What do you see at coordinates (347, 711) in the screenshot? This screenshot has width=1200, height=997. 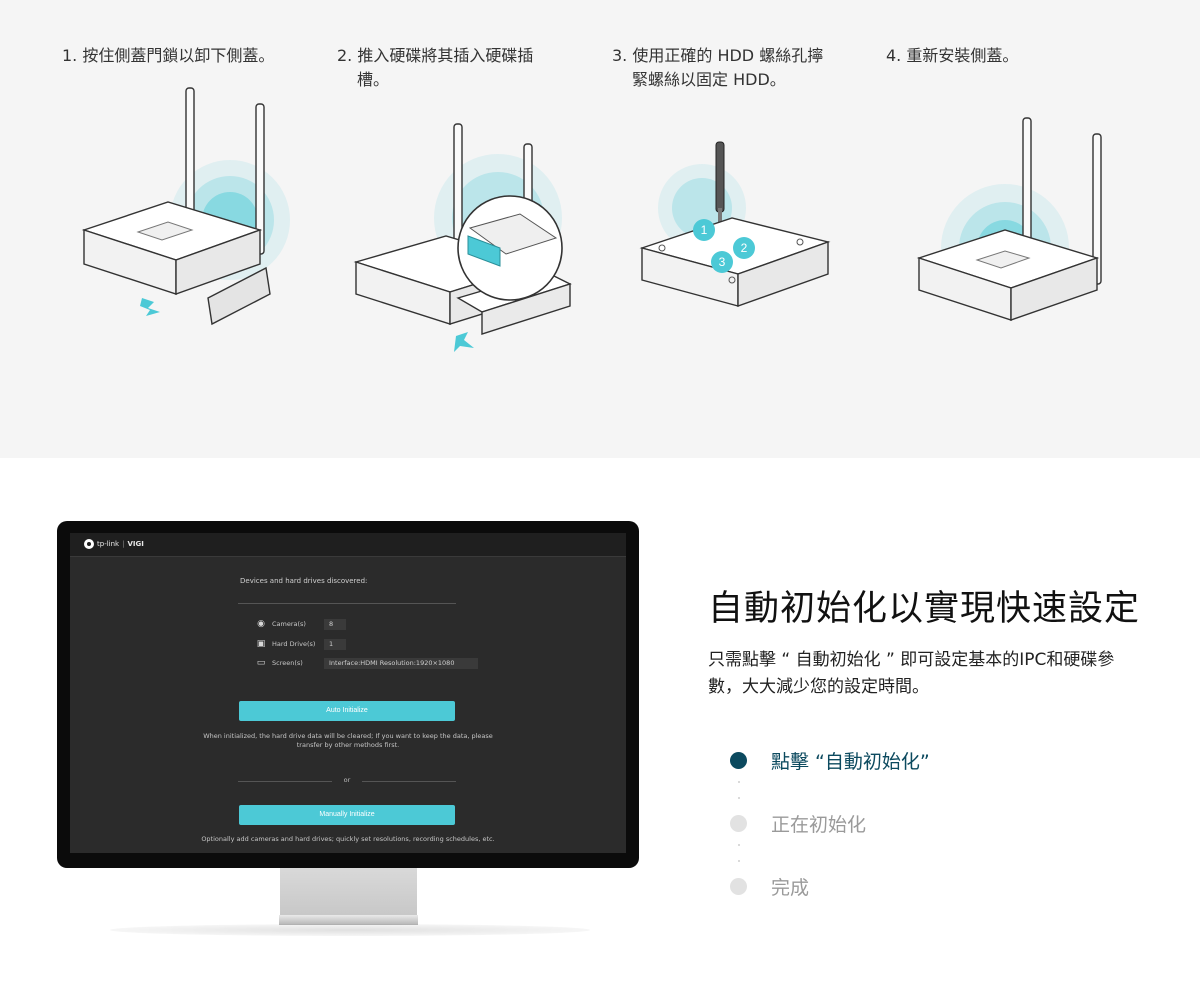 I see `auto-initialize-button: Auto Initialize` at bounding box center [347, 711].